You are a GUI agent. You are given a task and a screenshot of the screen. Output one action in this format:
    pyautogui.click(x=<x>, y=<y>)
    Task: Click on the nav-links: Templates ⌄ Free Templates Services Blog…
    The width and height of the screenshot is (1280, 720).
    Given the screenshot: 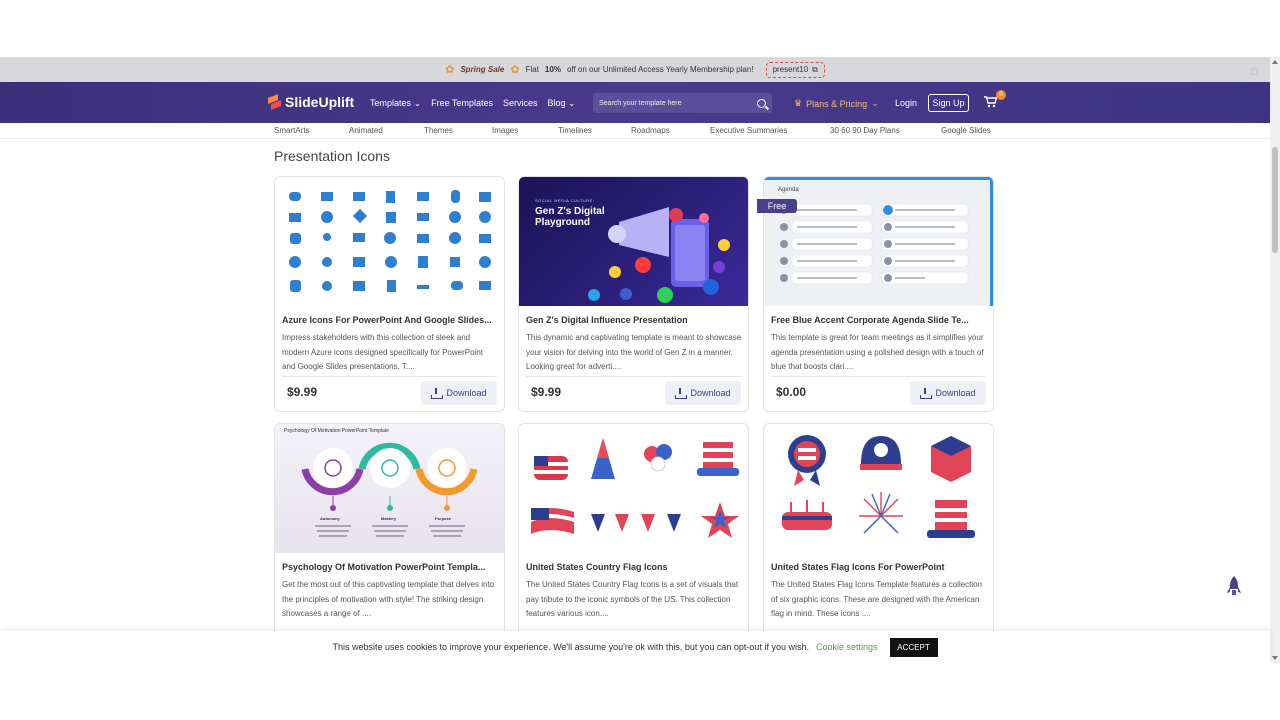 What is the action you would take?
    pyautogui.click(x=473, y=103)
    